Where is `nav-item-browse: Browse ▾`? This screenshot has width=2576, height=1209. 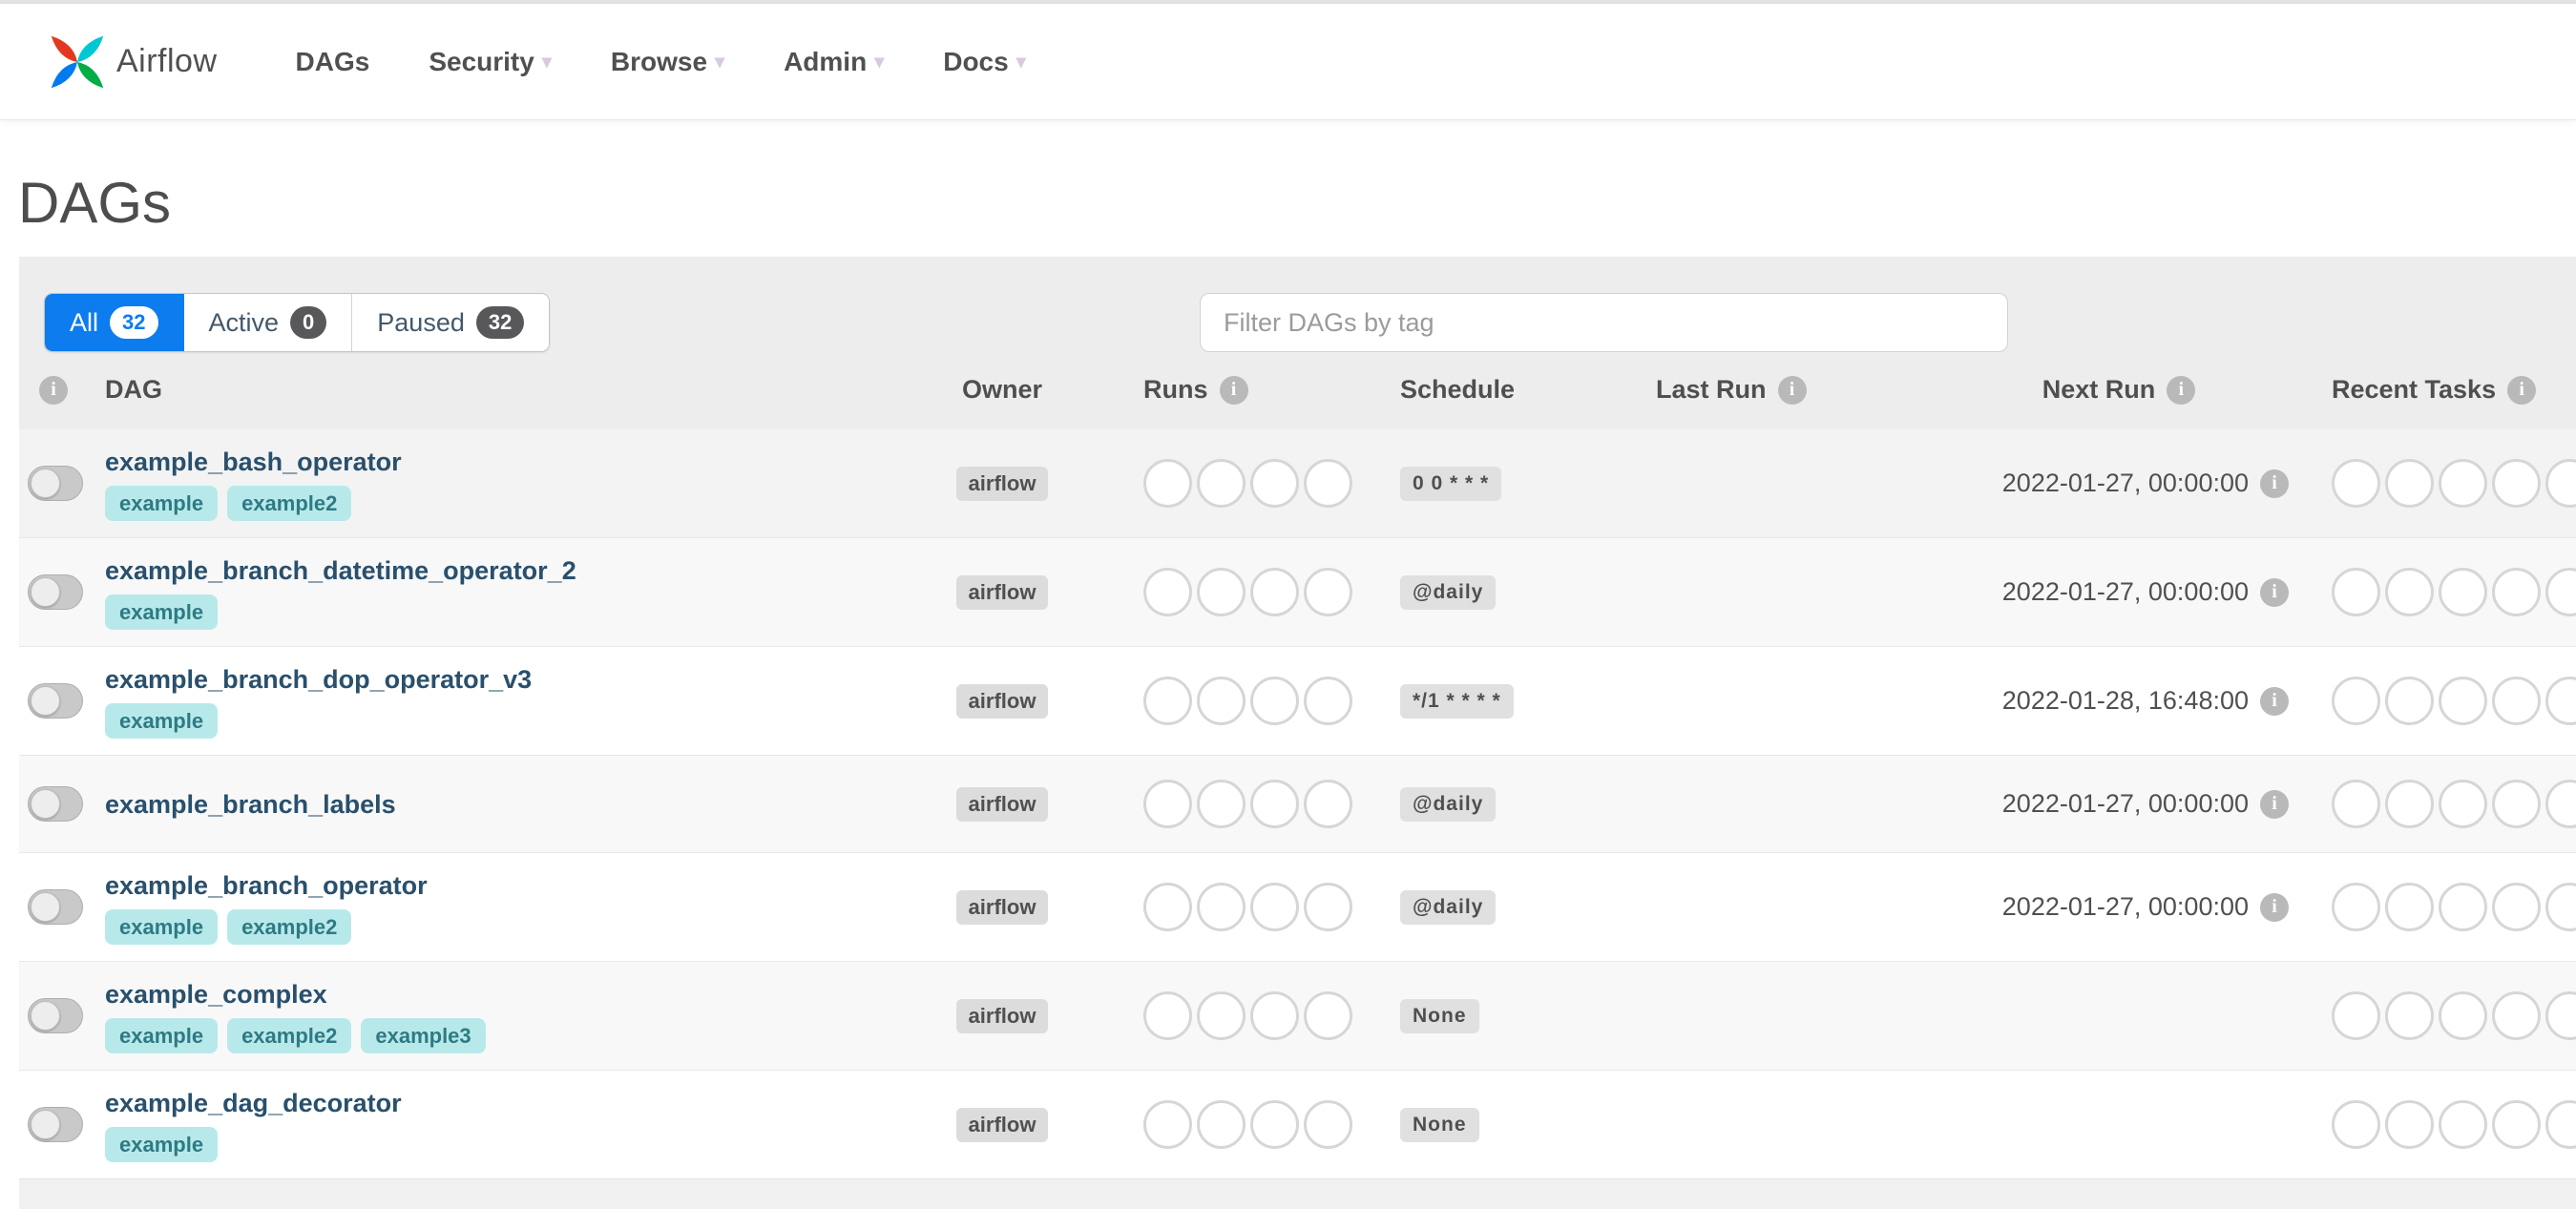
nav-item-browse: Browse ▾ is located at coordinates (667, 62).